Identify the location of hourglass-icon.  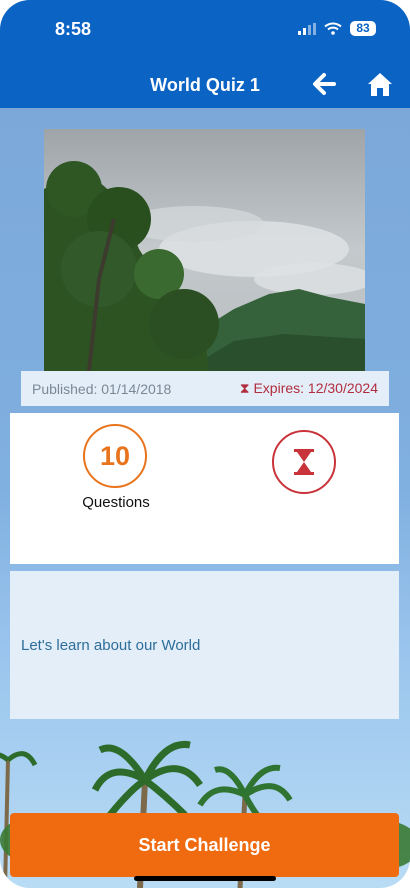
(304, 462).